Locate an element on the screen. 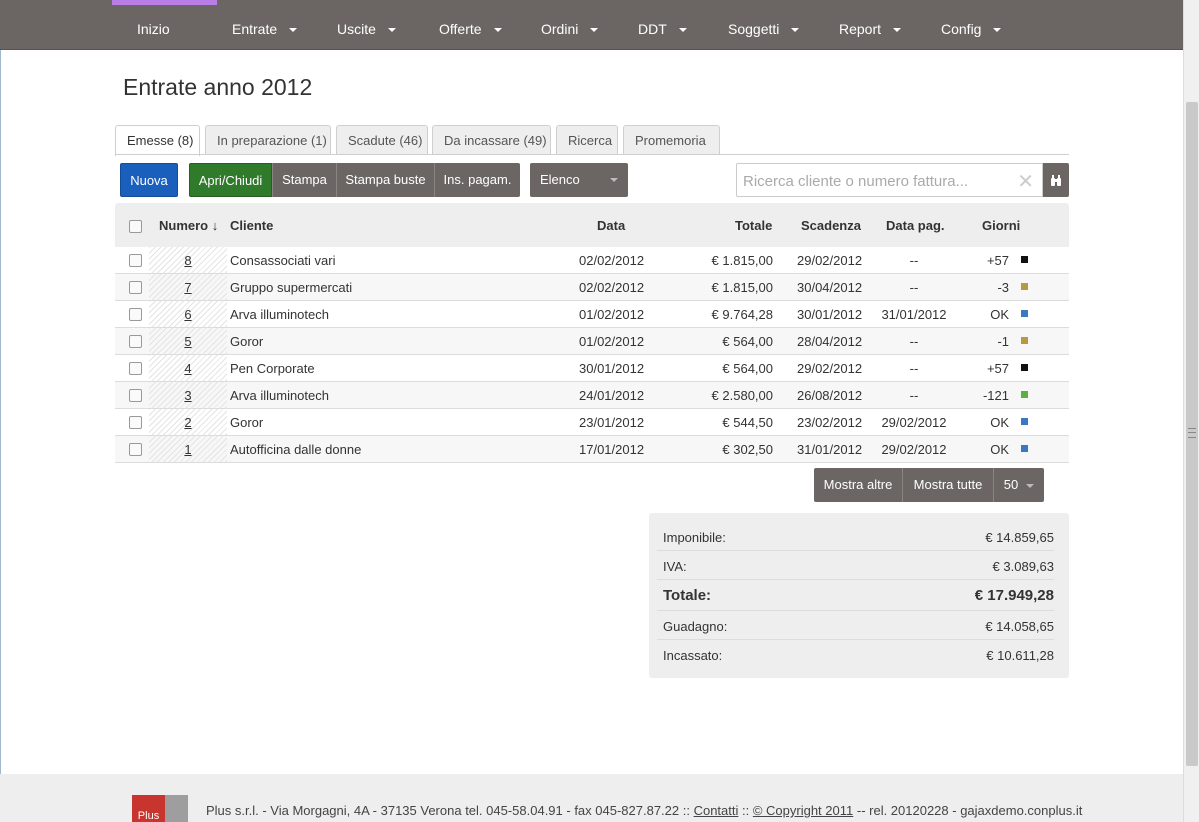 This screenshot has width=1199, height=822. invoice-number-link: 2 is located at coordinates (187, 422).